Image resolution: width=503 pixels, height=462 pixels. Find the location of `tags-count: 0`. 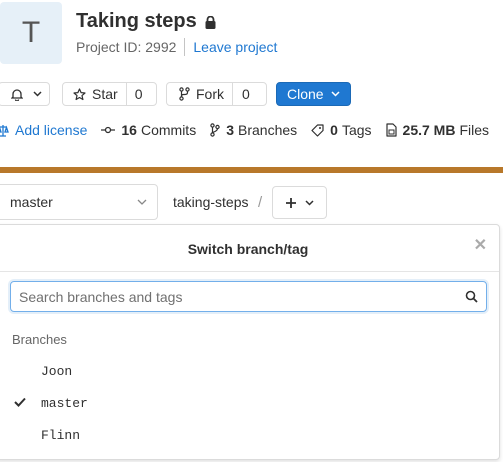

tags-count: 0 is located at coordinates (334, 130).